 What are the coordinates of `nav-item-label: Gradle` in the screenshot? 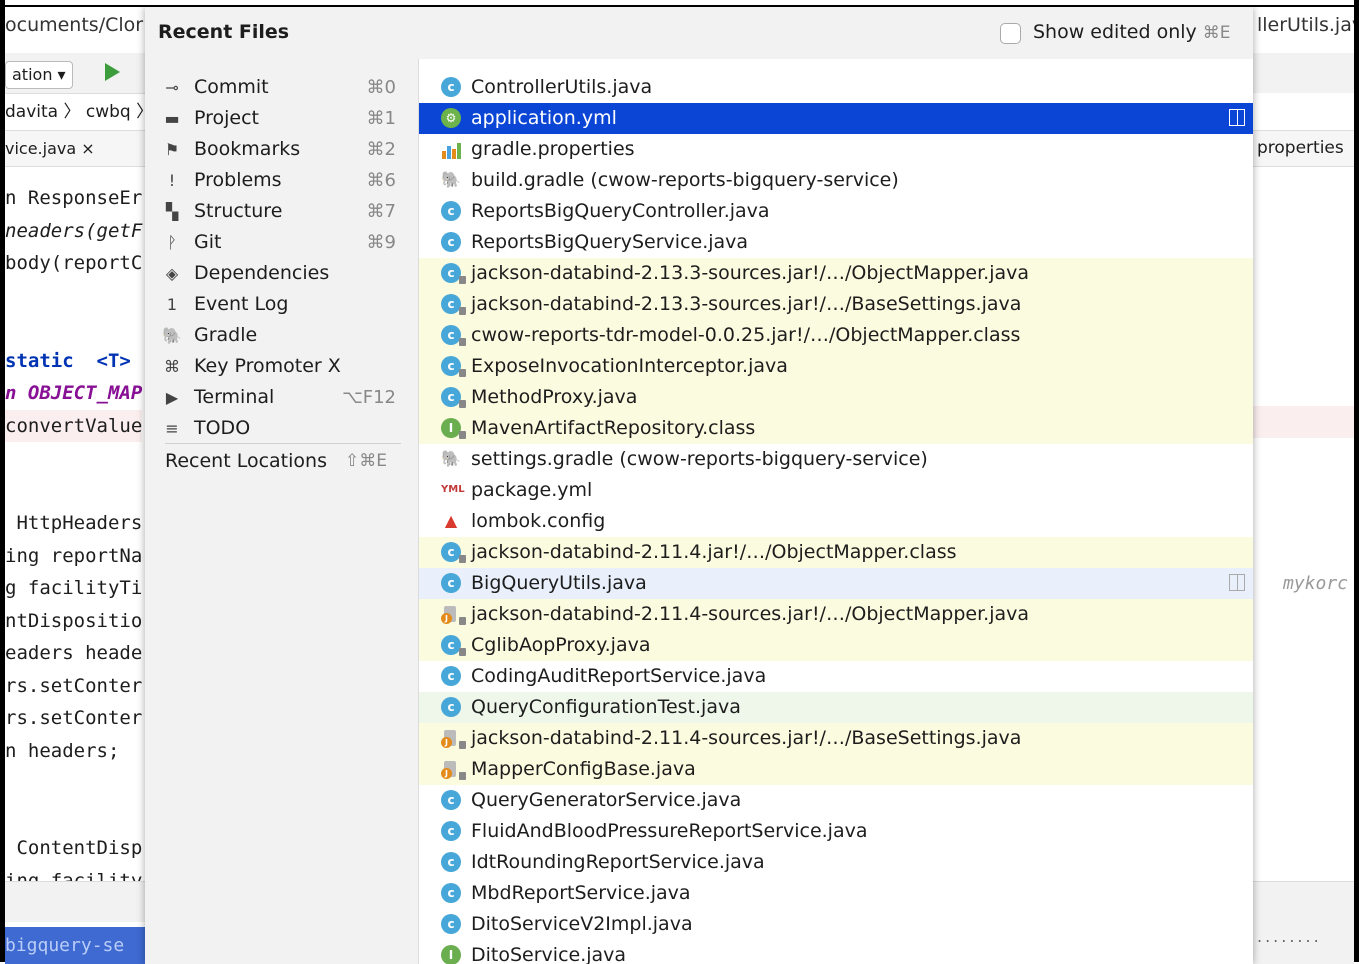 It's located at (226, 335).